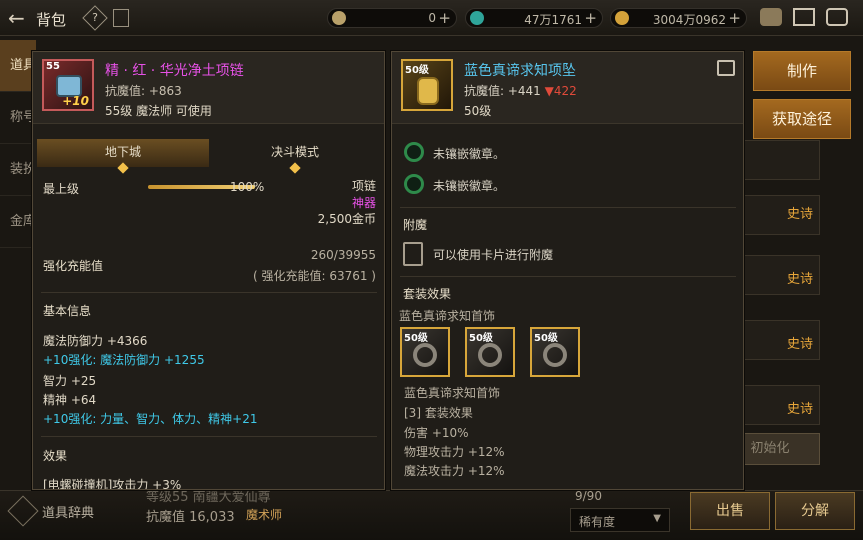  Describe the element at coordinates (95, 341) in the screenshot. I see `stat-line: 魔法防御力 +4366` at that location.